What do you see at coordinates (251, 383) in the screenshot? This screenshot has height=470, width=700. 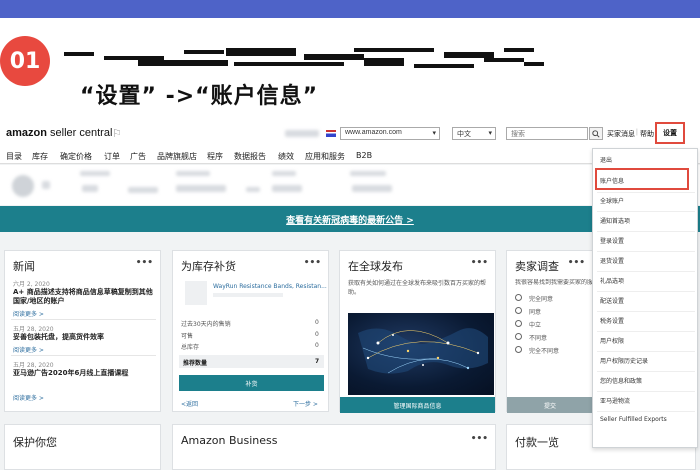 I see `restock-button: 补货` at bounding box center [251, 383].